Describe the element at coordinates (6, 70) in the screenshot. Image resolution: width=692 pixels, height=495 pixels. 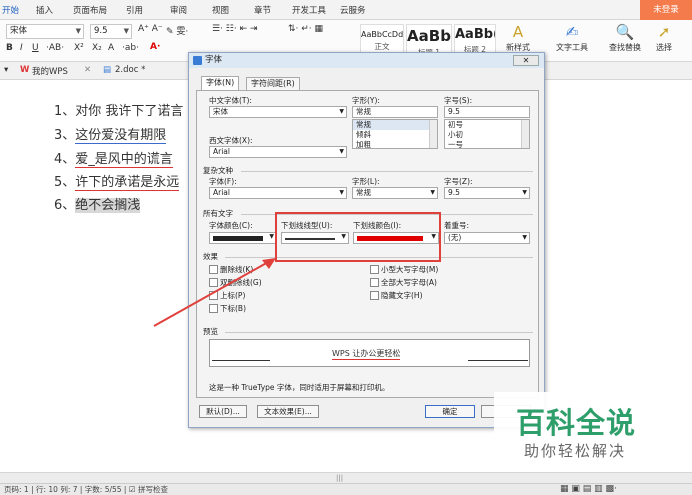
I see `chevron-down-icon: ▾` at that location.